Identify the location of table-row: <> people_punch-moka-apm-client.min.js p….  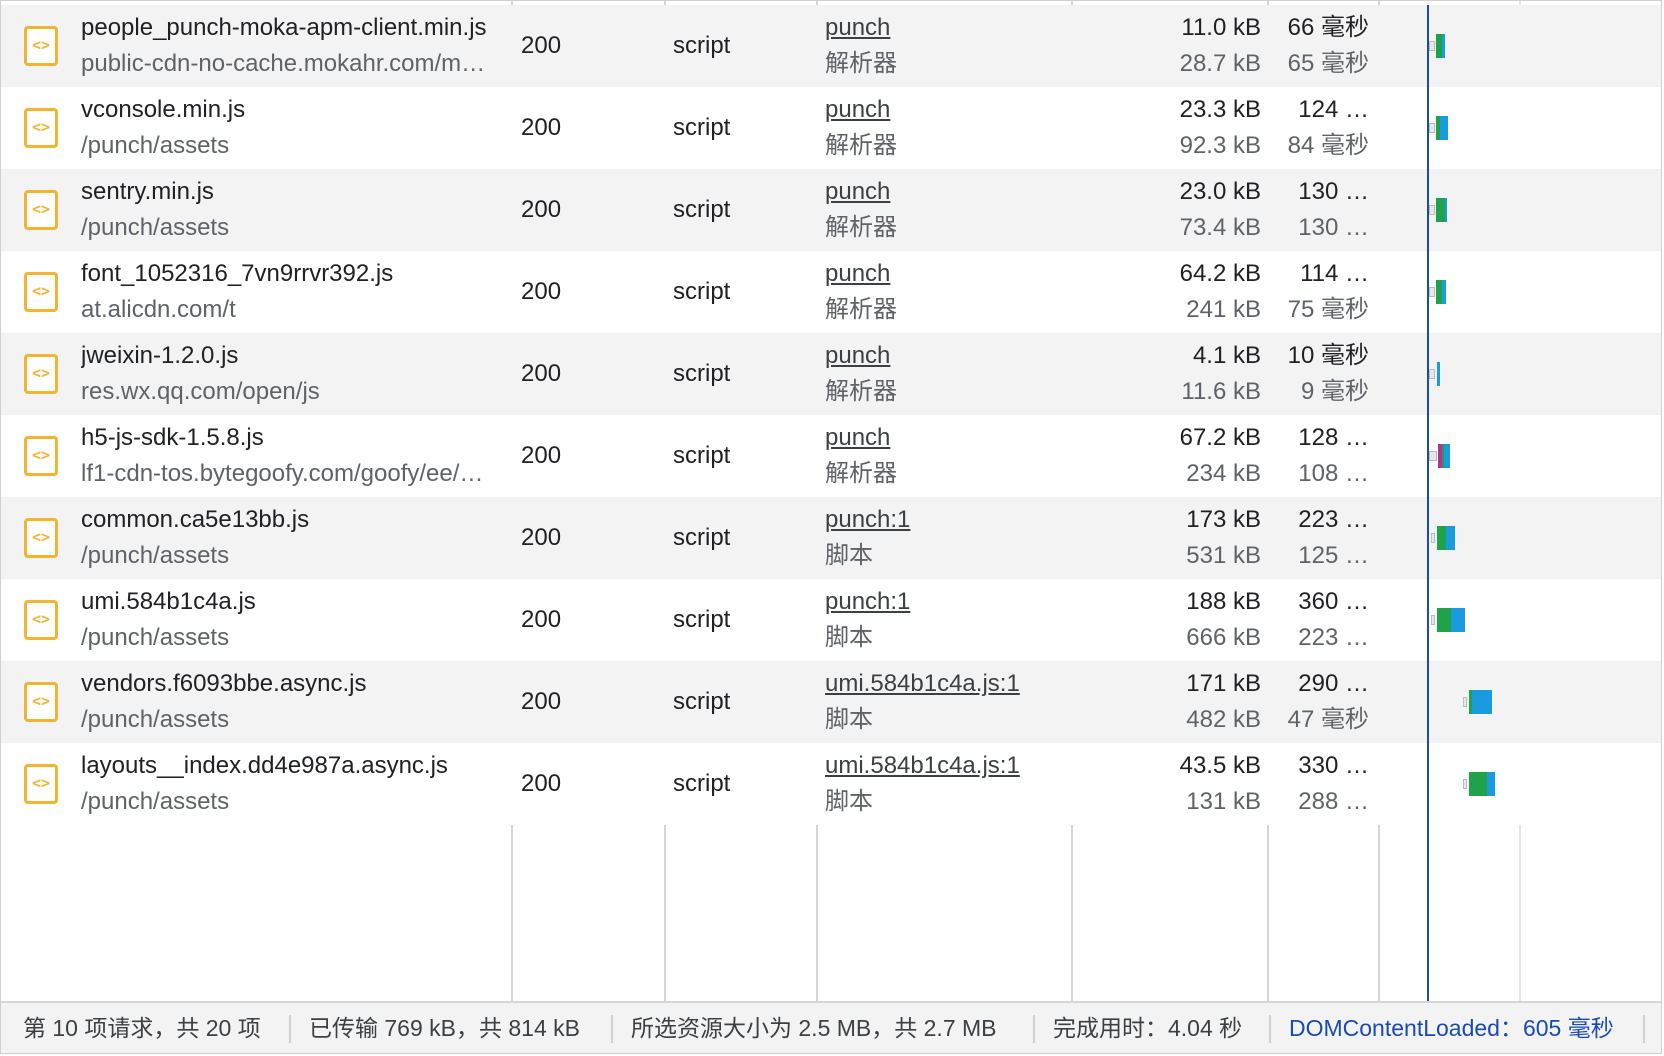
(831, 46).